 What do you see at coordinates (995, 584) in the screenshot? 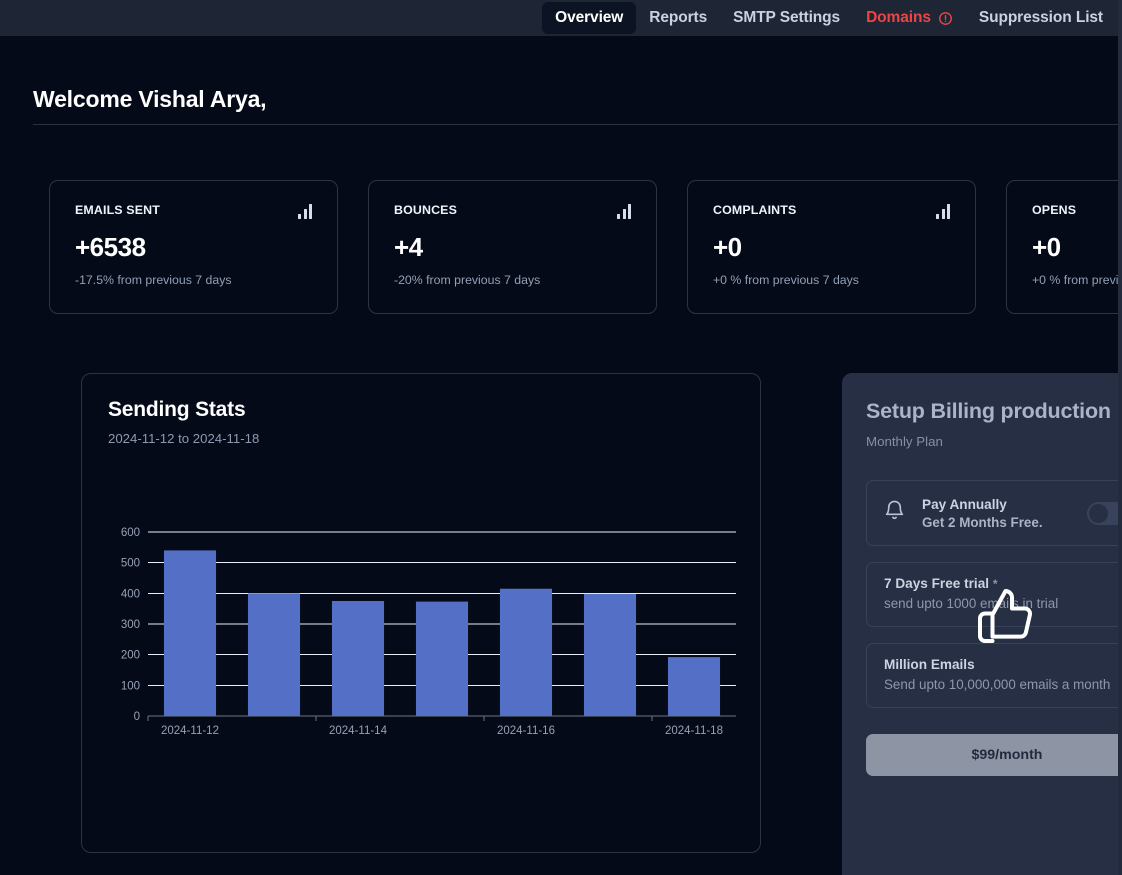
I see `feature-star: *` at bounding box center [995, 584].